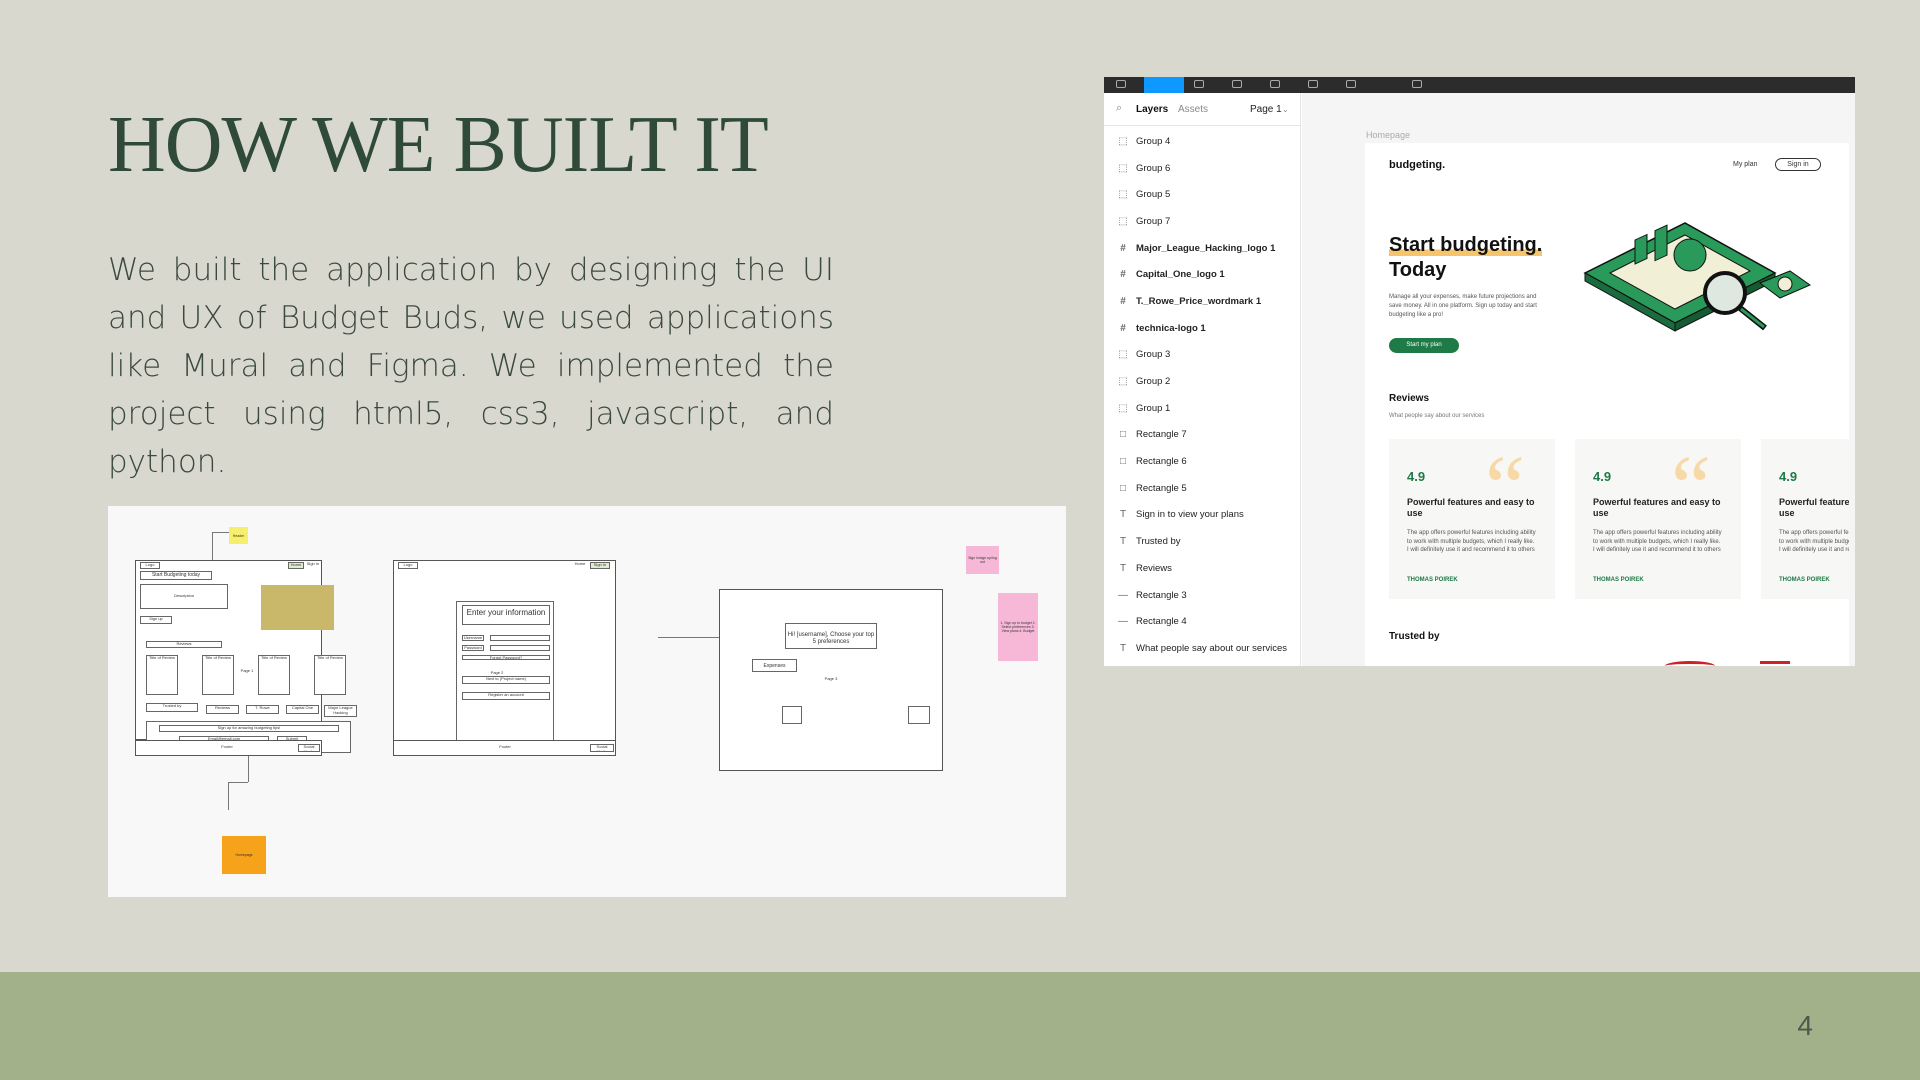 The height and width of the screenshot is (1080, 1920). What do you see at coordinates (1119, 108) in the screenshot?
I see `search-icon: ⌕` at bounding box center [1119, 108].